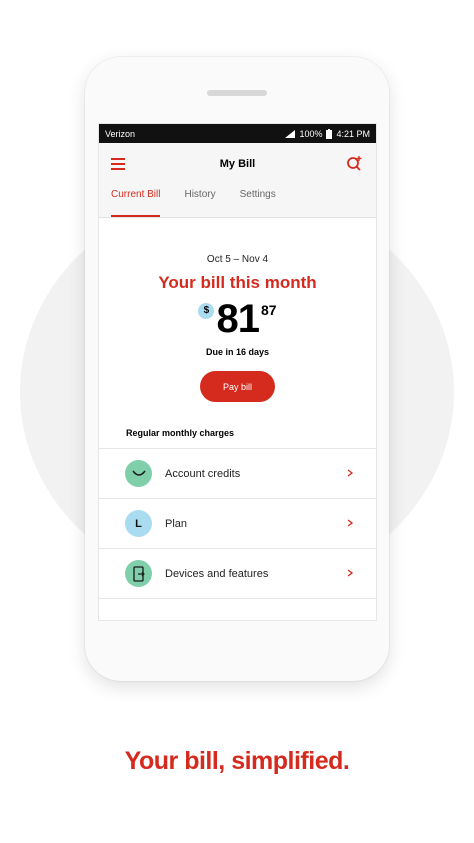  I want to click on letter-l-icon: L, so click(138, 523).